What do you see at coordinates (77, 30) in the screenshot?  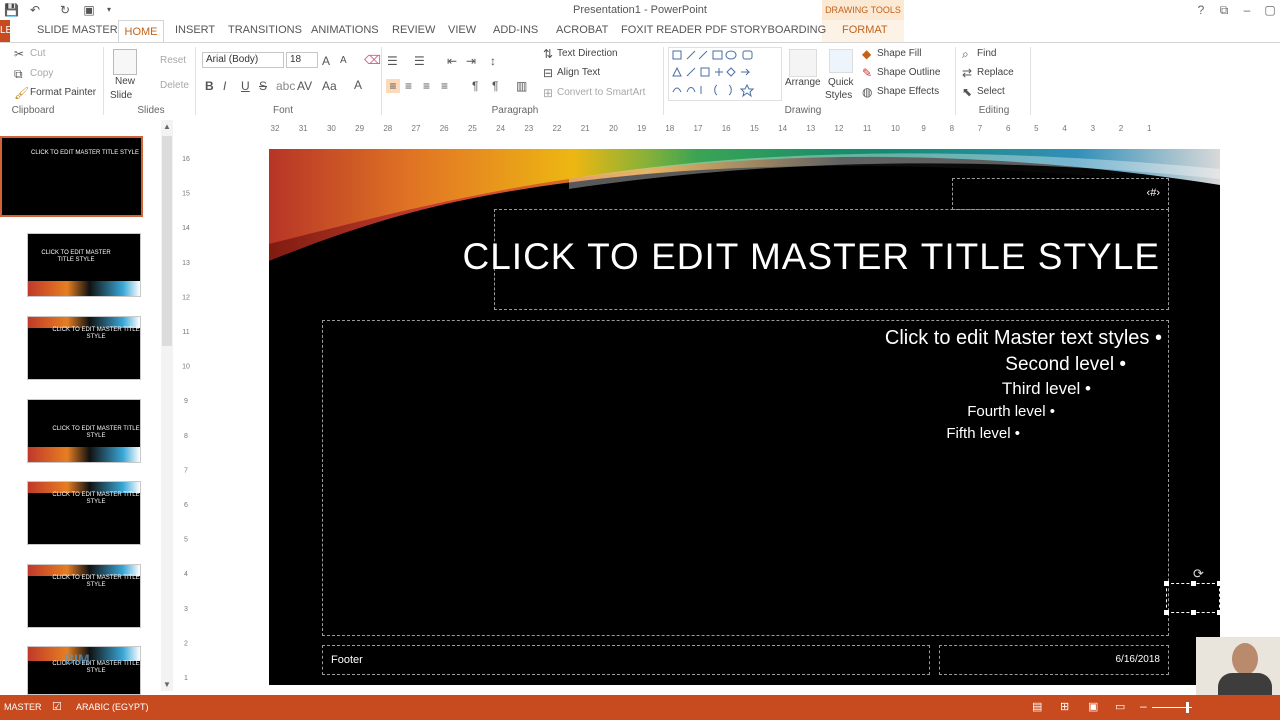 I see `tab-slide-master: SLIDE MASTER` at bounding box center [77, 30].